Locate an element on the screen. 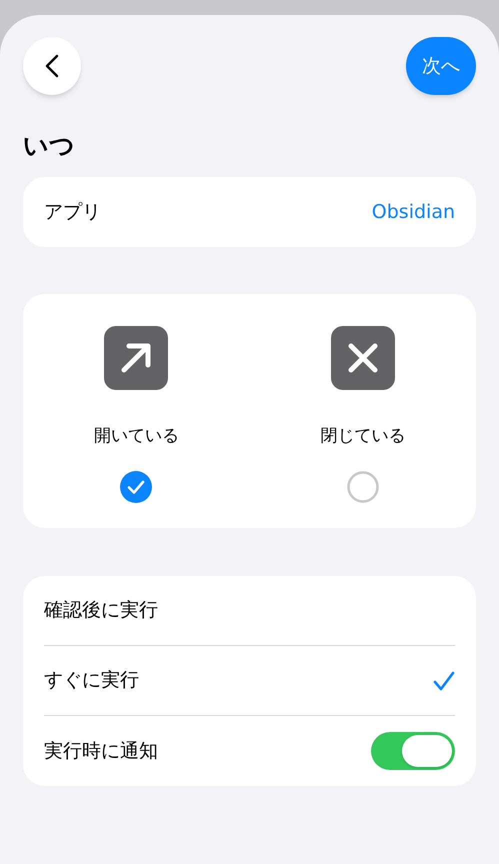 The image size is (499, 864). row-label: アプリ is located at coordinates (72, 212).